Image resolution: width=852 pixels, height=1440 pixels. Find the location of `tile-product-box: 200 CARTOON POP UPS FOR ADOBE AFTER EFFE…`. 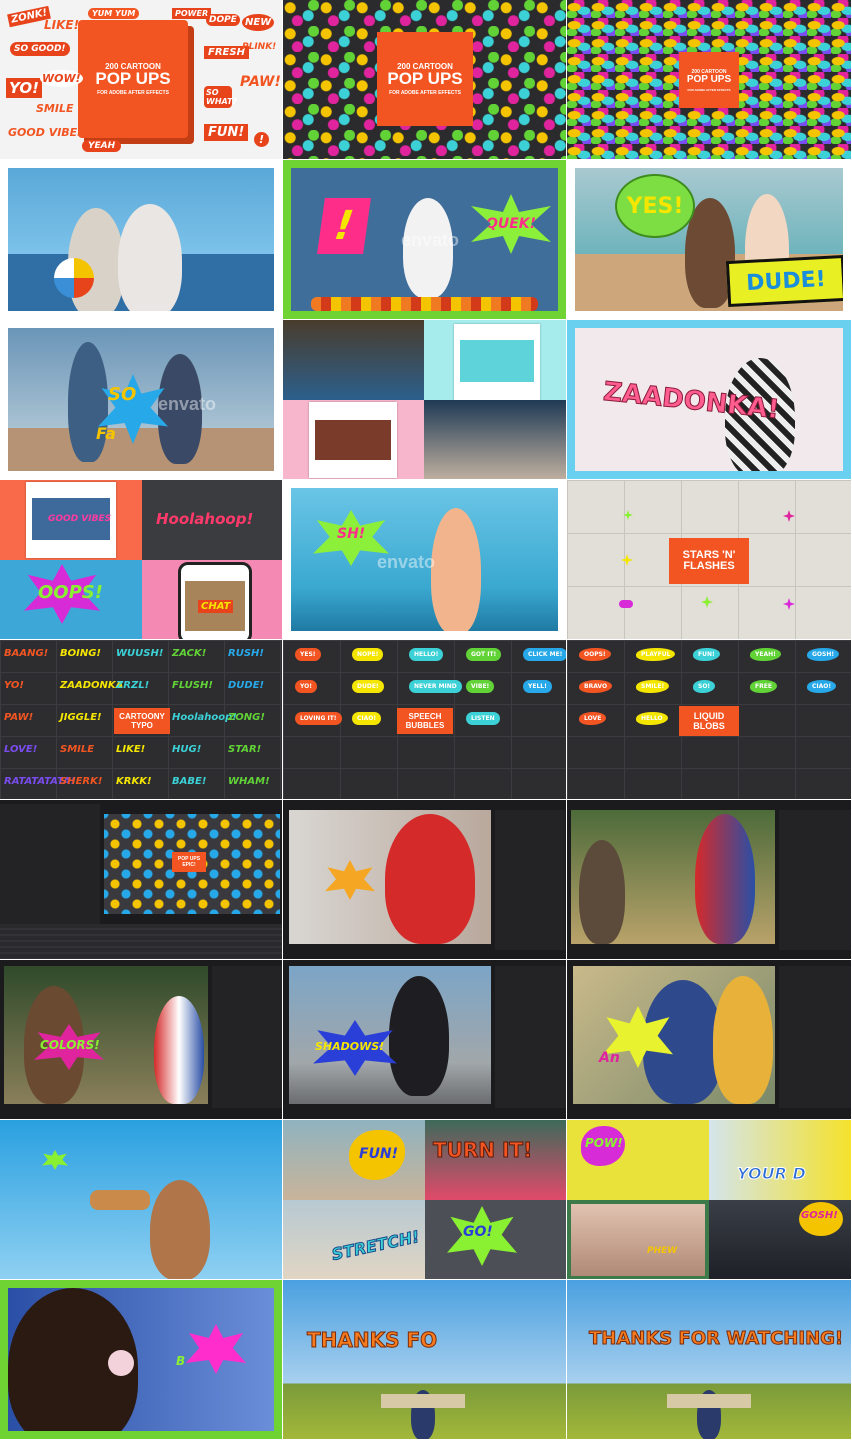

tile-product-box: 200 CARTOON POP UPS FOR ADOBE AFTER EFFE… is located at coordinates (141, 80).